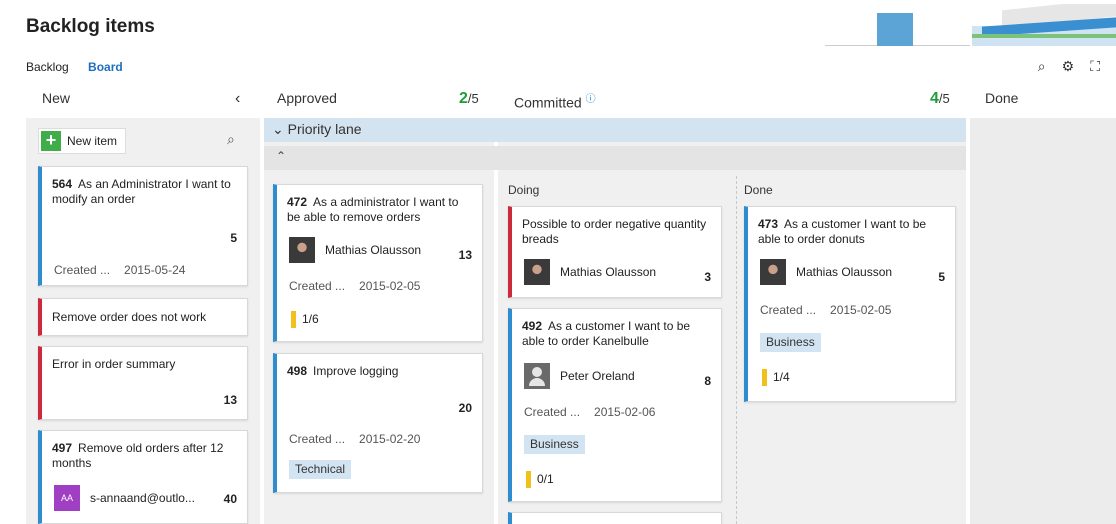 Image resolution: width=1116 pixels, height=524 pixels. What do you see at coordinates (305, 319) in the screenshot?
I see `card-task-progress: 1/6` at bounding box center [305, 319].